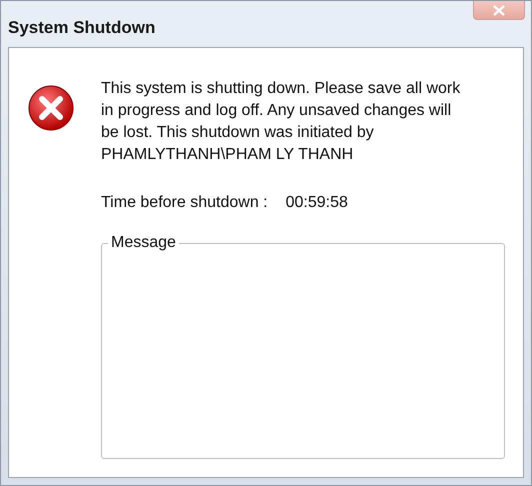  What do you see at coordinates (317, 203) in the screenshot?
I see `countdown-value: 00:59:58` at bounding box center [317, 203].